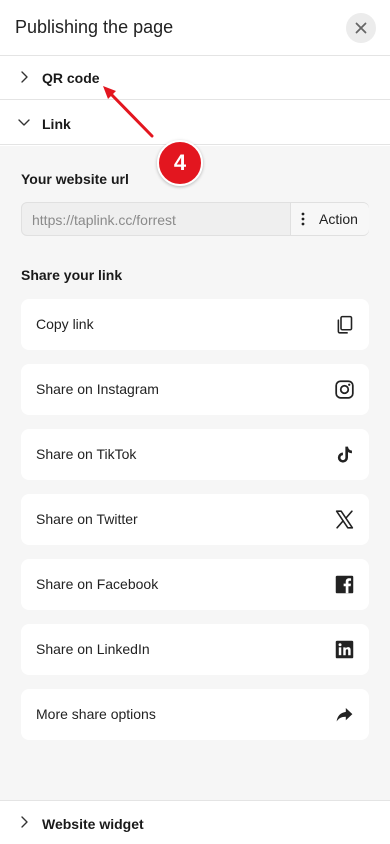 The image size is (390, 844). I want to click on close-icon, so click(361, 28).